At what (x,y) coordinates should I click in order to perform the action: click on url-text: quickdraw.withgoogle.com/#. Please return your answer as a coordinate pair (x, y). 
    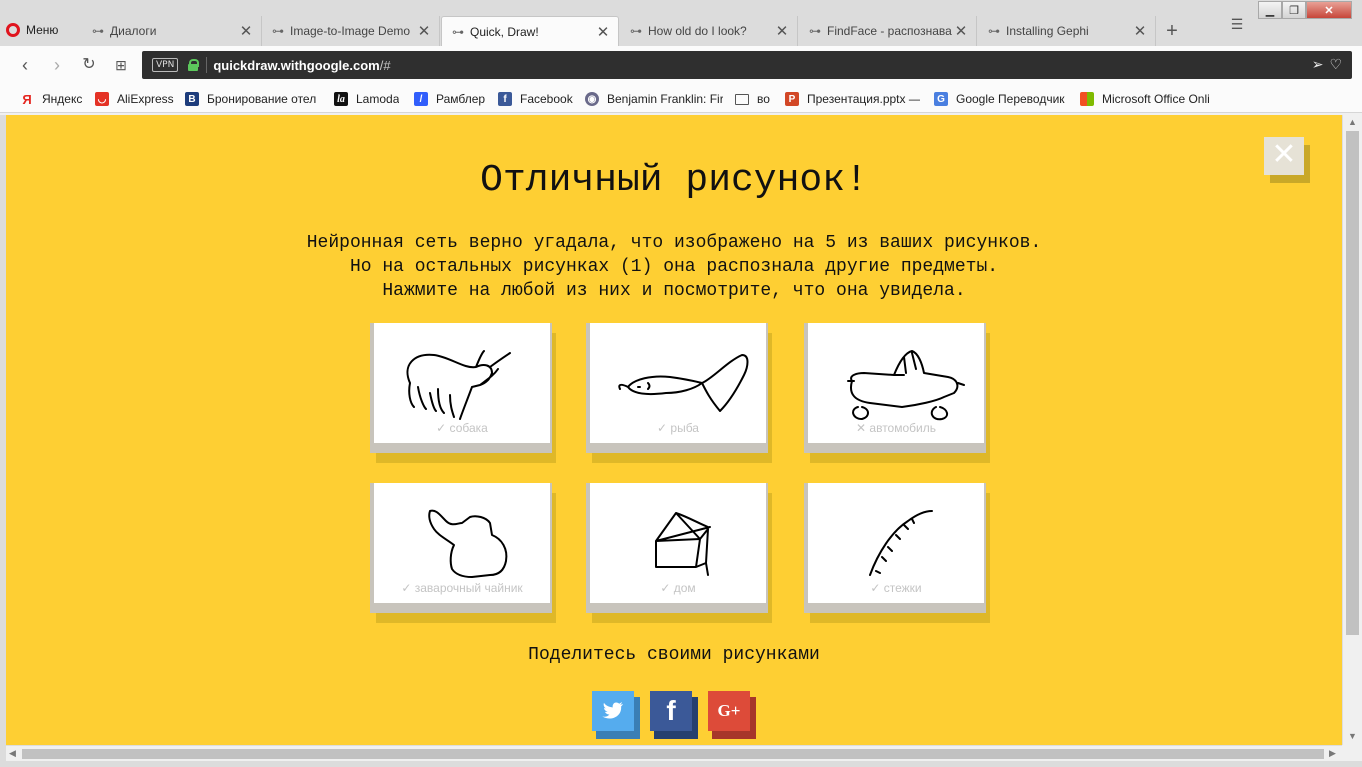
    Looking at the image, I should click on (301, 65).